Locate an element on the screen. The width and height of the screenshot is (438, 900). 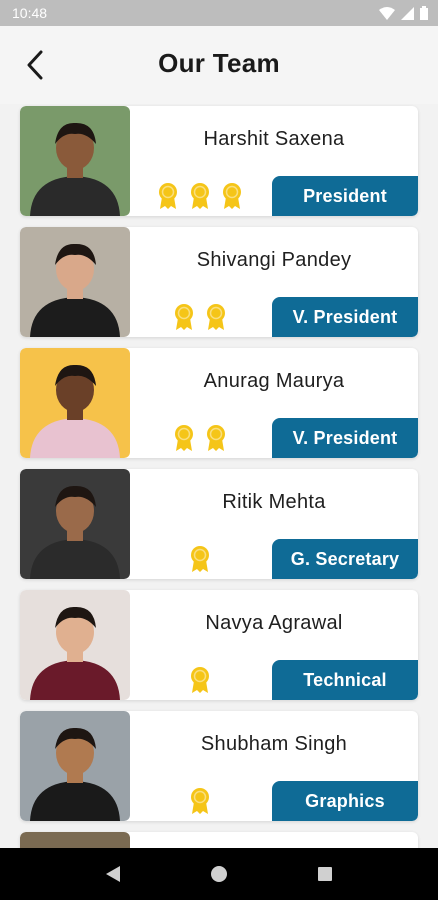
role-badge: President is located at coordinates (345, 196).